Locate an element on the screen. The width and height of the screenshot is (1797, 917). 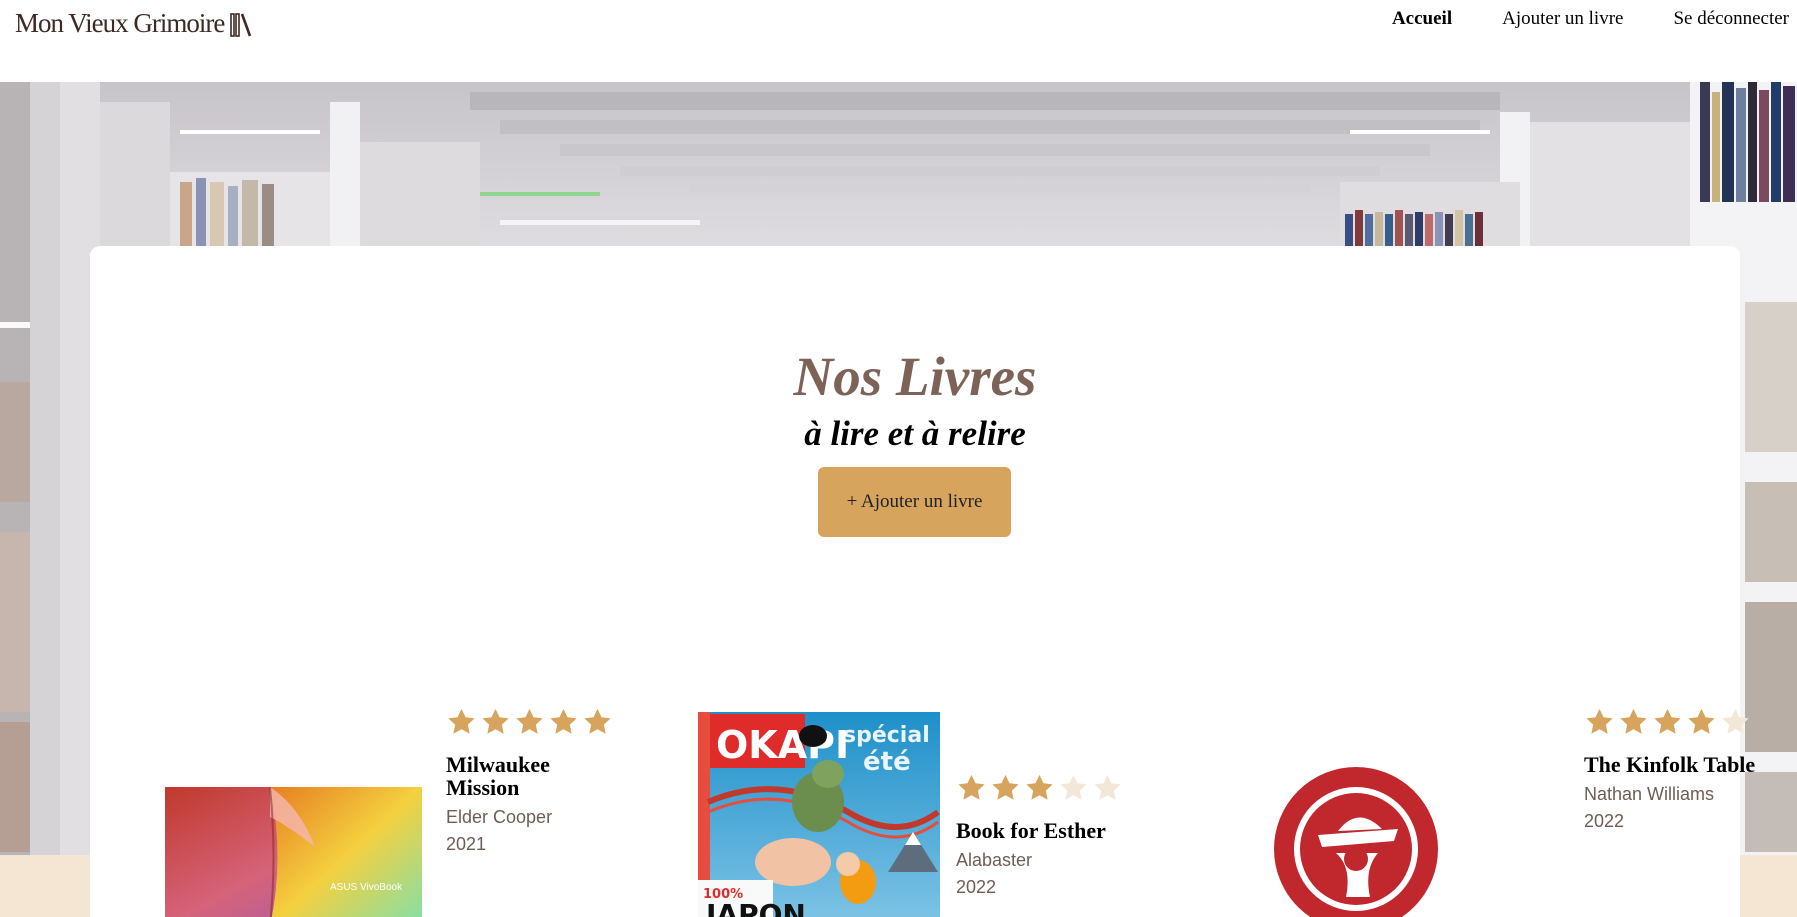
book-author: Nathan Williams is located at coordinates (1649, 794).